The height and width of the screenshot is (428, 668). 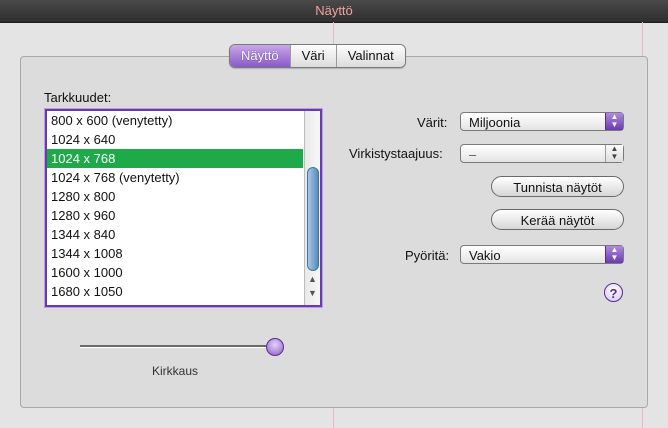 I want to click on list-item: 1344 x 840, so click(x=175, y=234).